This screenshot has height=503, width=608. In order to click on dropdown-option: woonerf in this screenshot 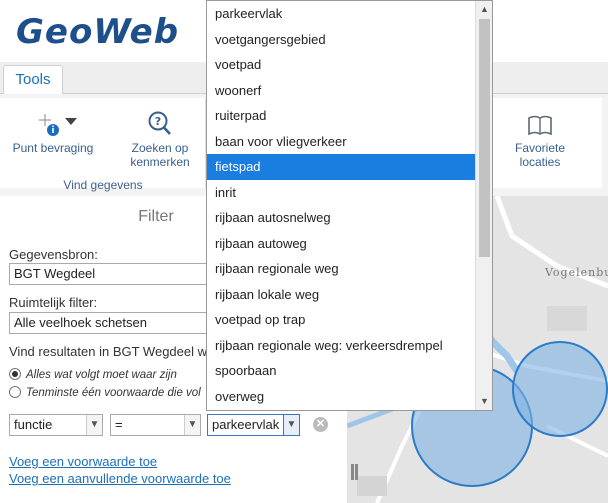, I will do `click(341, 91)`.